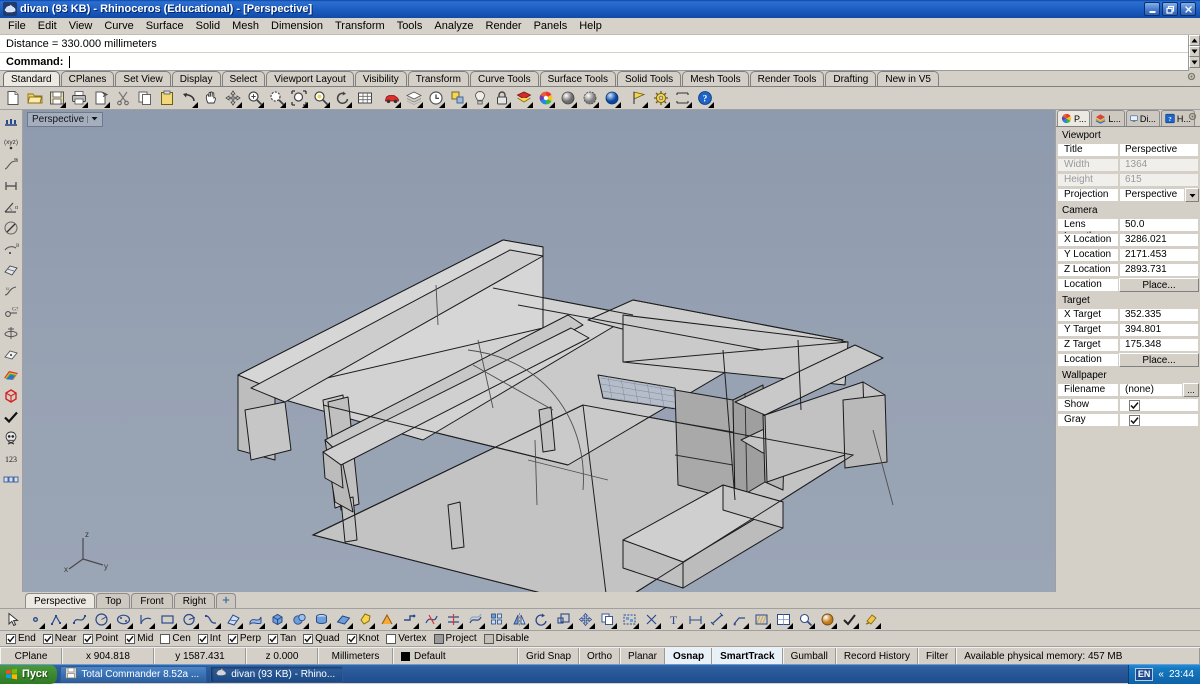 The height and width of the screenshot is (684, 1200). I want to click on status-toggle-ortho: Ortho, so click(600, 656).